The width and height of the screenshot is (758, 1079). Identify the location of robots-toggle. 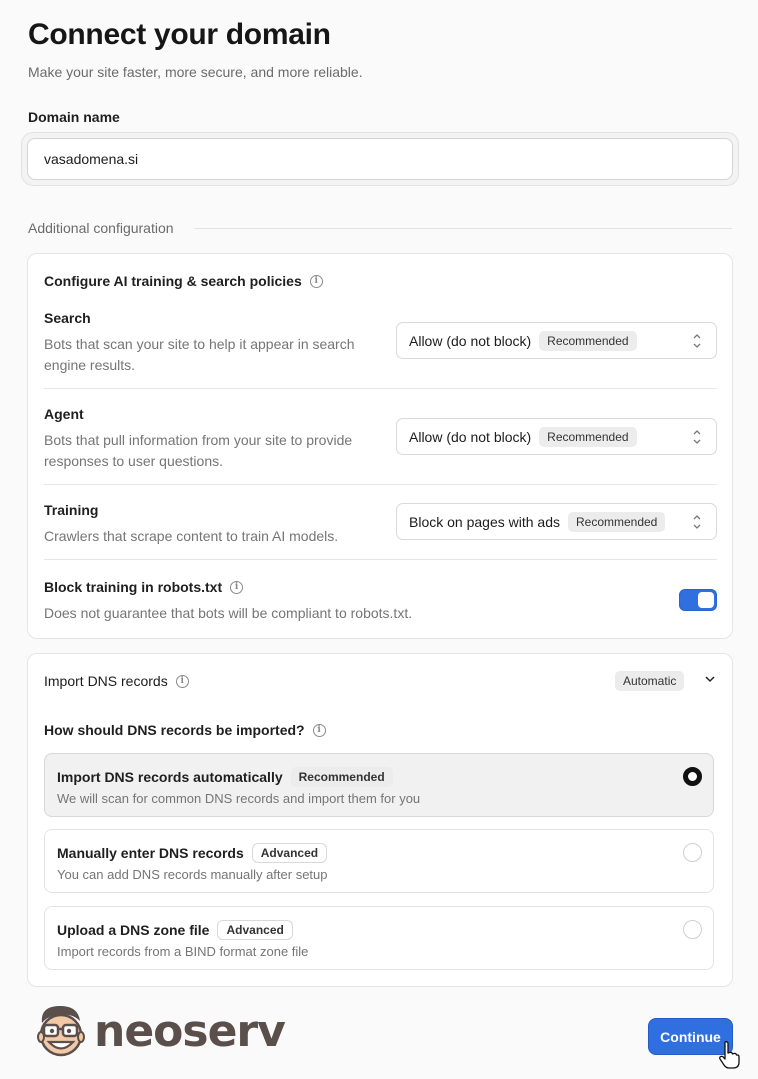
(698, 600).